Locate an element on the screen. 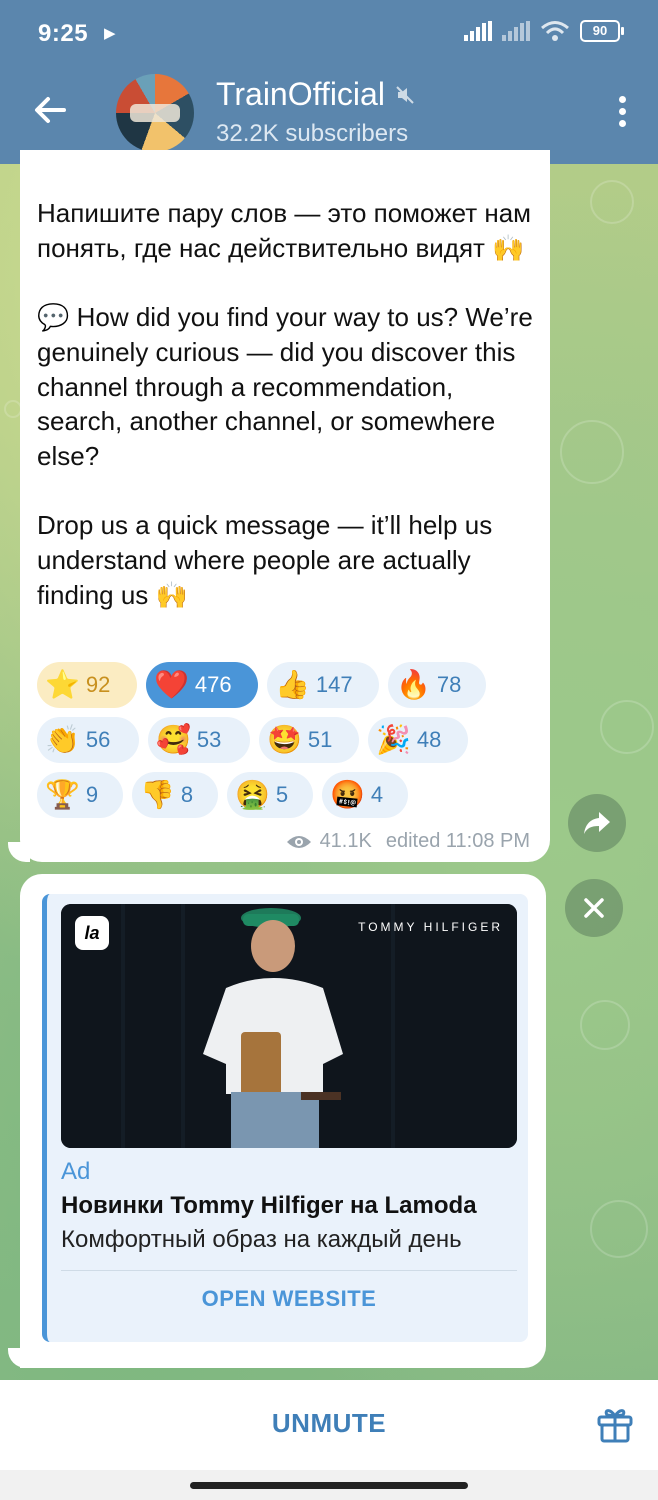  media-playing-icon: ▶ is located at coordinates (110, 33).